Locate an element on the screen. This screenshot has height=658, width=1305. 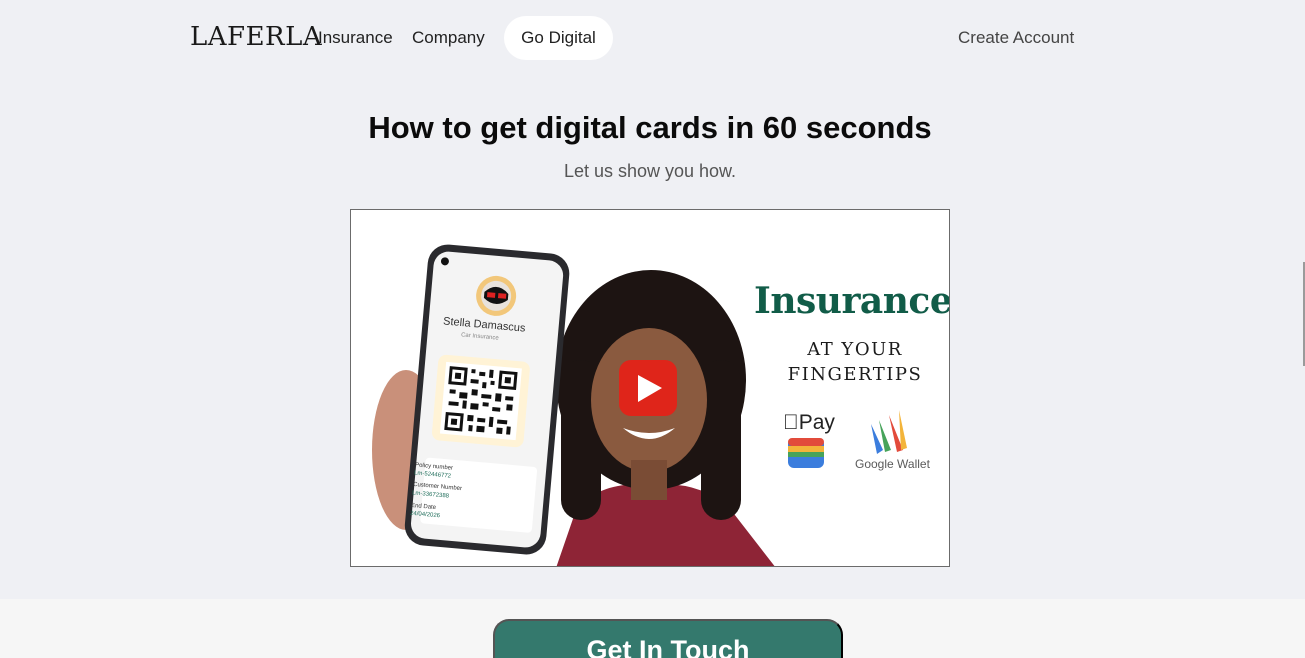
page-title: How to get digital cards in 60 seconds is located at coordinates (650, 127).